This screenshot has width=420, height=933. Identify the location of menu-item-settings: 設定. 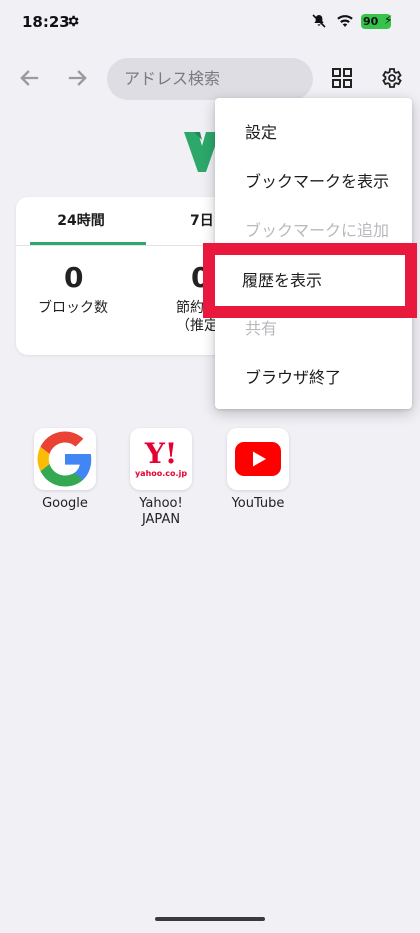
(313, 132).